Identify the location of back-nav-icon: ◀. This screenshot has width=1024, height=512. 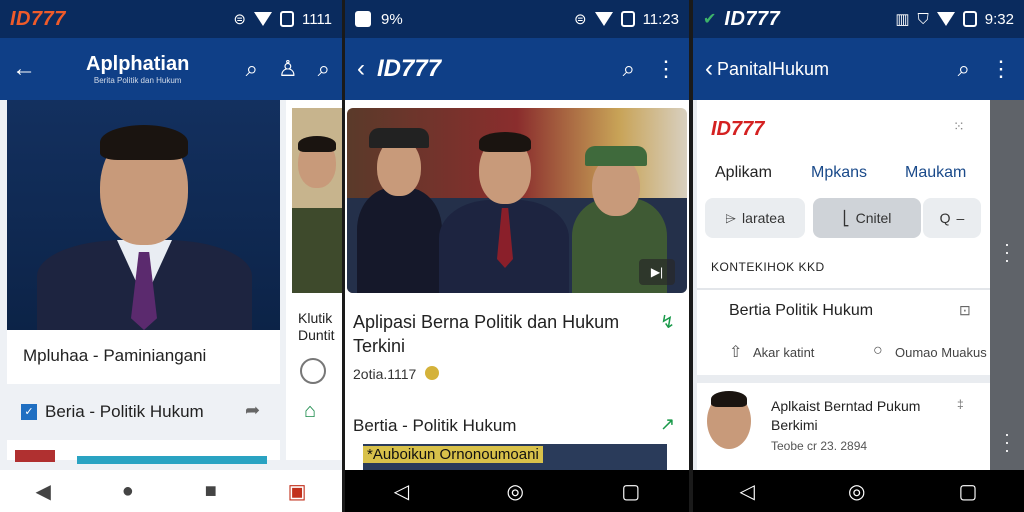
(42, 491).